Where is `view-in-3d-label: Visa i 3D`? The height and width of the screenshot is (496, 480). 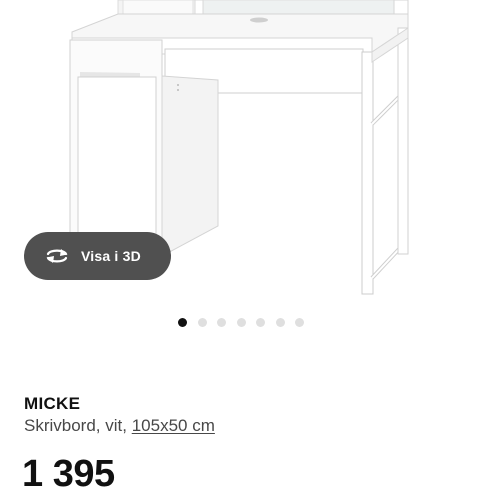 view-in-3d-label: Visa i 3D is located at coordinates (111, 256).